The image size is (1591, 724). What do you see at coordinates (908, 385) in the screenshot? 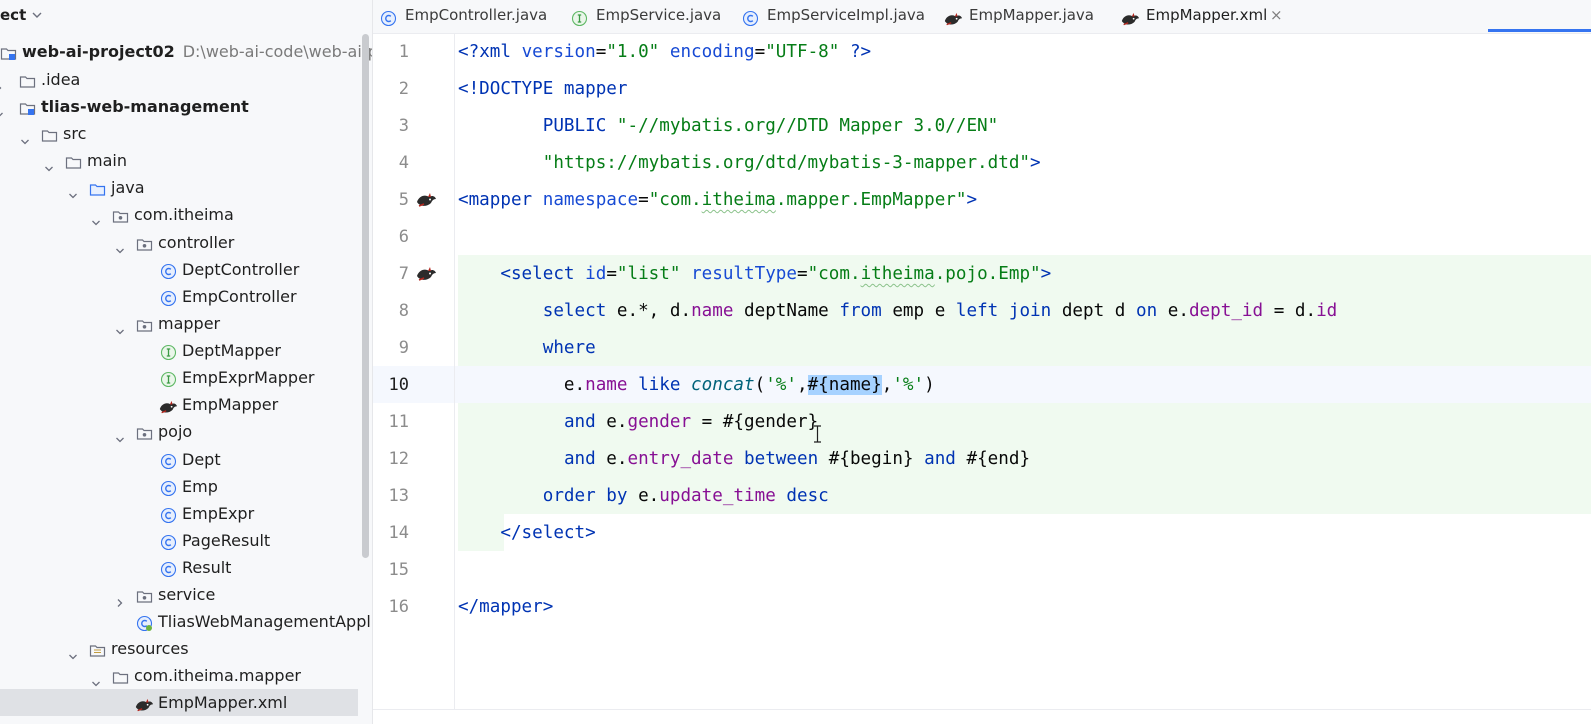
I see `code-token: '%'` at bounding box center [908, 385].